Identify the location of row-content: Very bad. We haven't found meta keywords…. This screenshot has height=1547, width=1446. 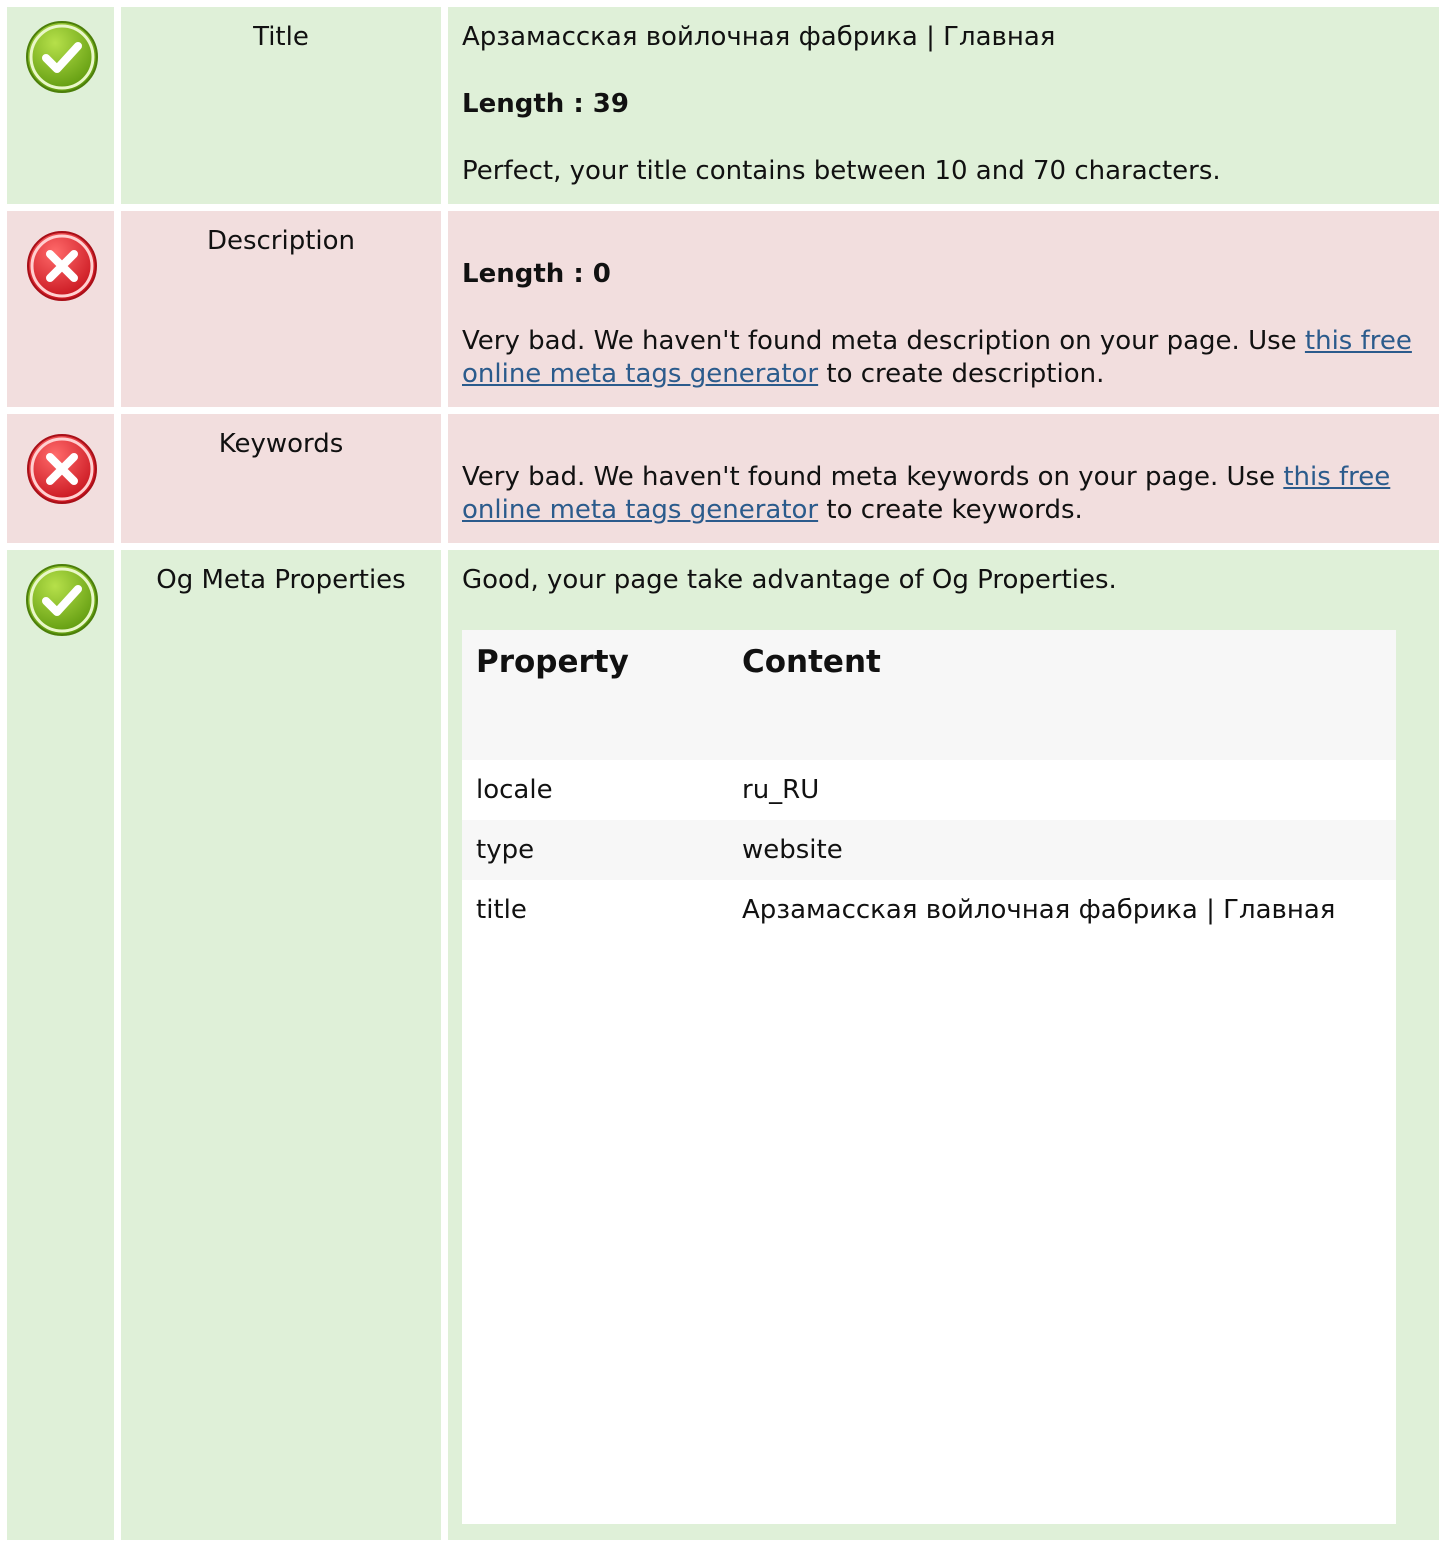
(943, 478).